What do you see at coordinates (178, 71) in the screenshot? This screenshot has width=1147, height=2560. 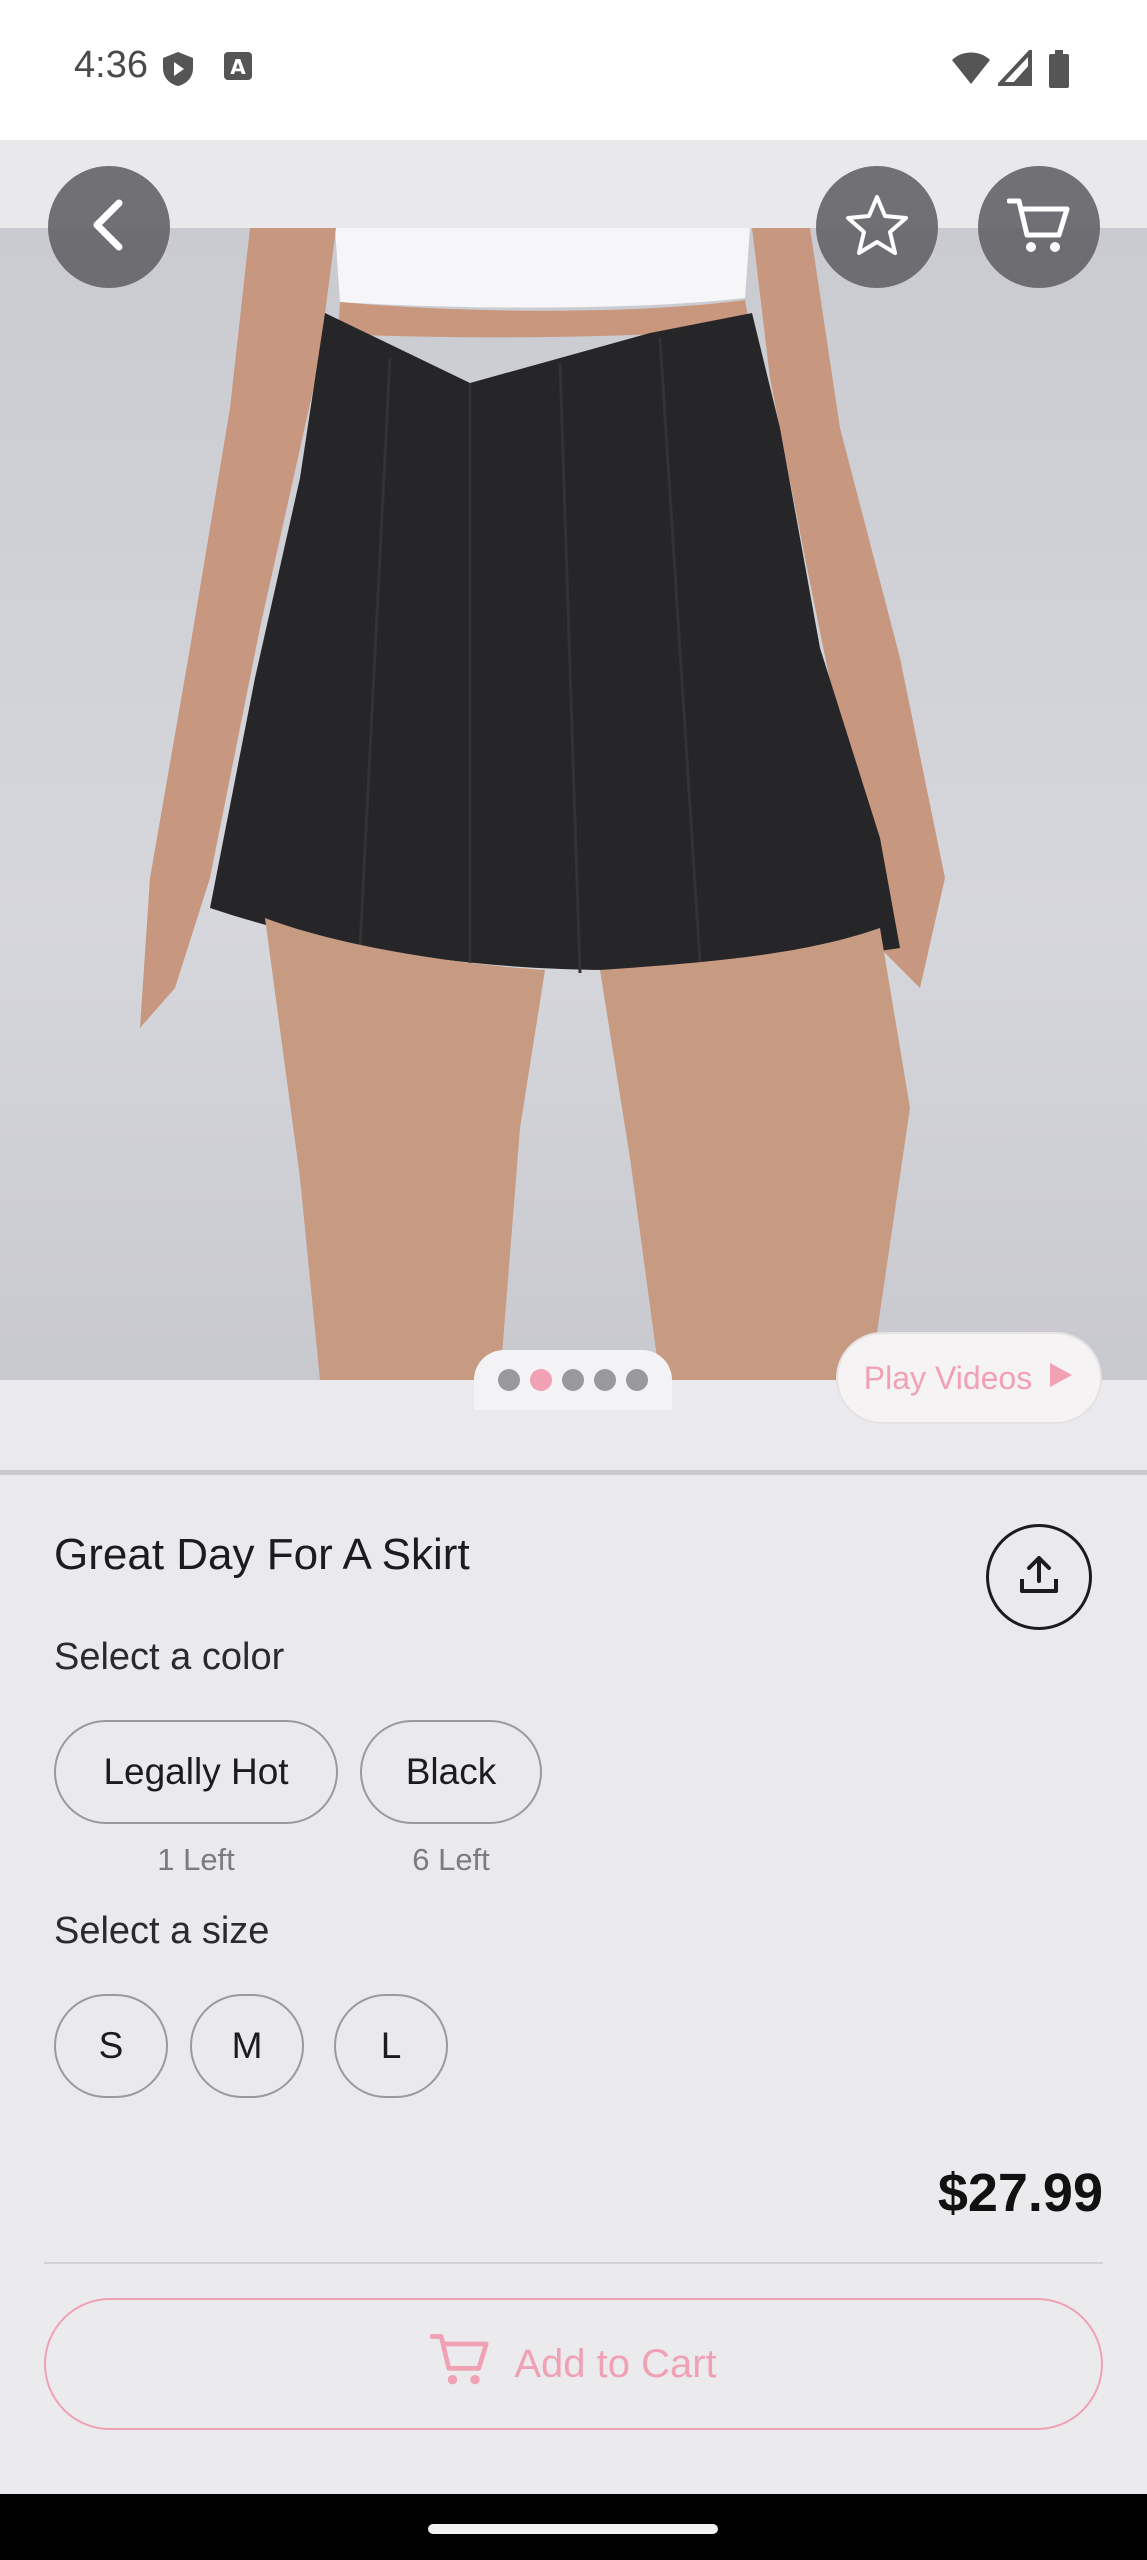 I see `shield-icon` at bounding box center [178, 71].